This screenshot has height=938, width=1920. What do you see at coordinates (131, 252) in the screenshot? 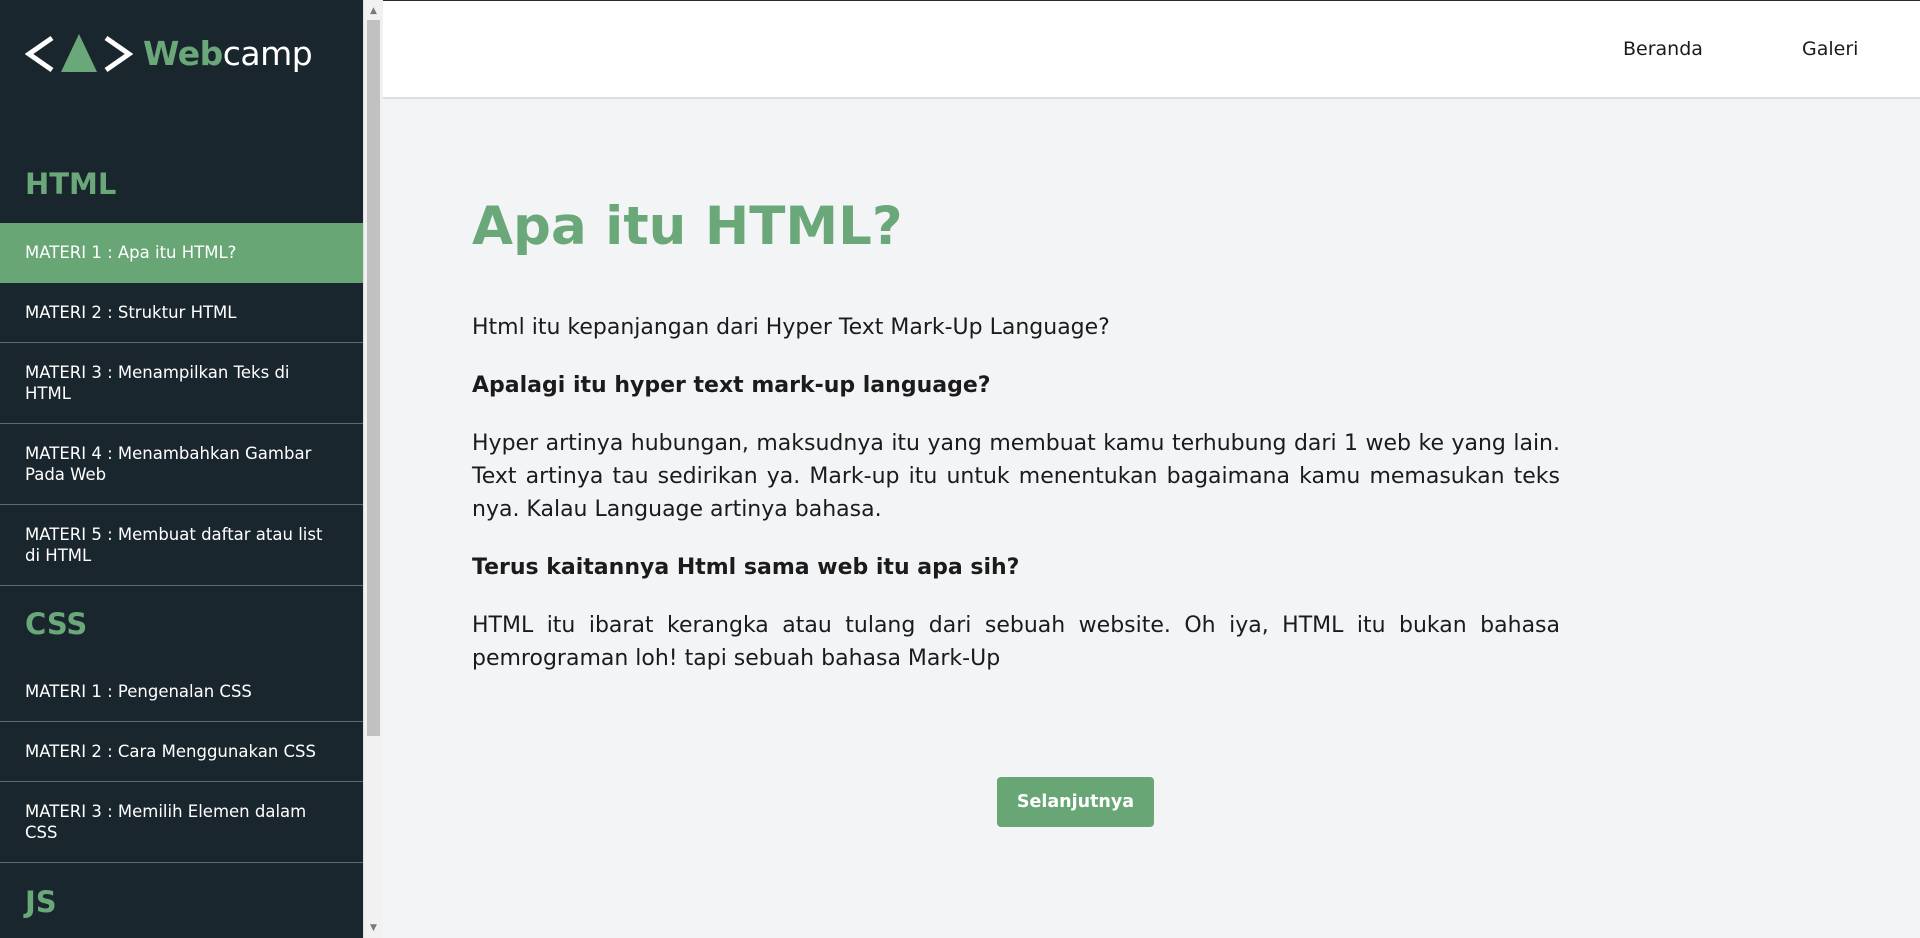
I see `sidebar-item-label: MATERI 1 : Apa itu HTML?` at bounding box center [131, 252].